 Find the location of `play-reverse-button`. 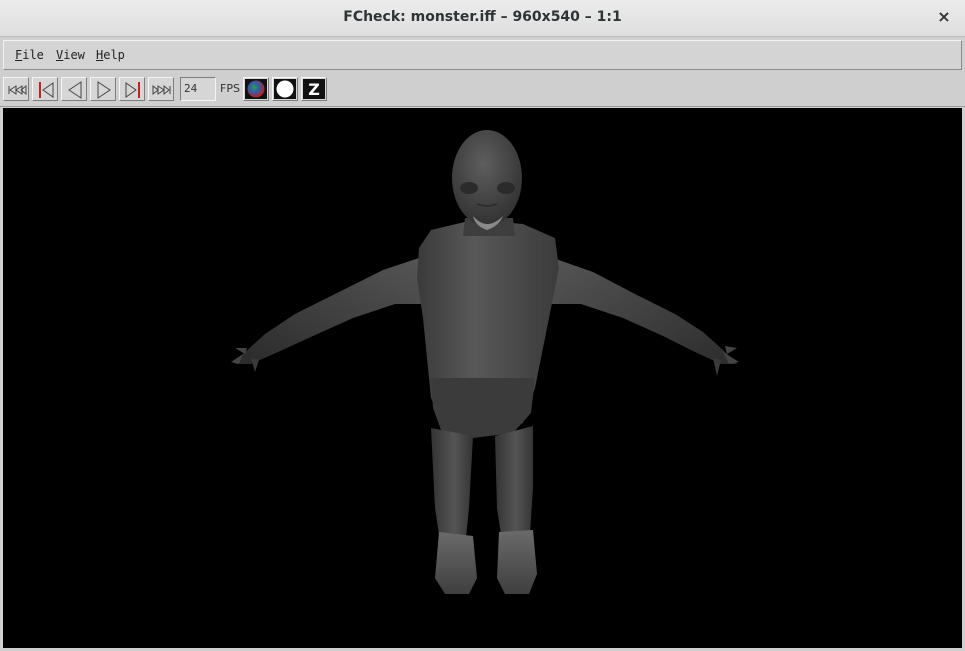

play-reverse-button is located at coordinates (74, 89).